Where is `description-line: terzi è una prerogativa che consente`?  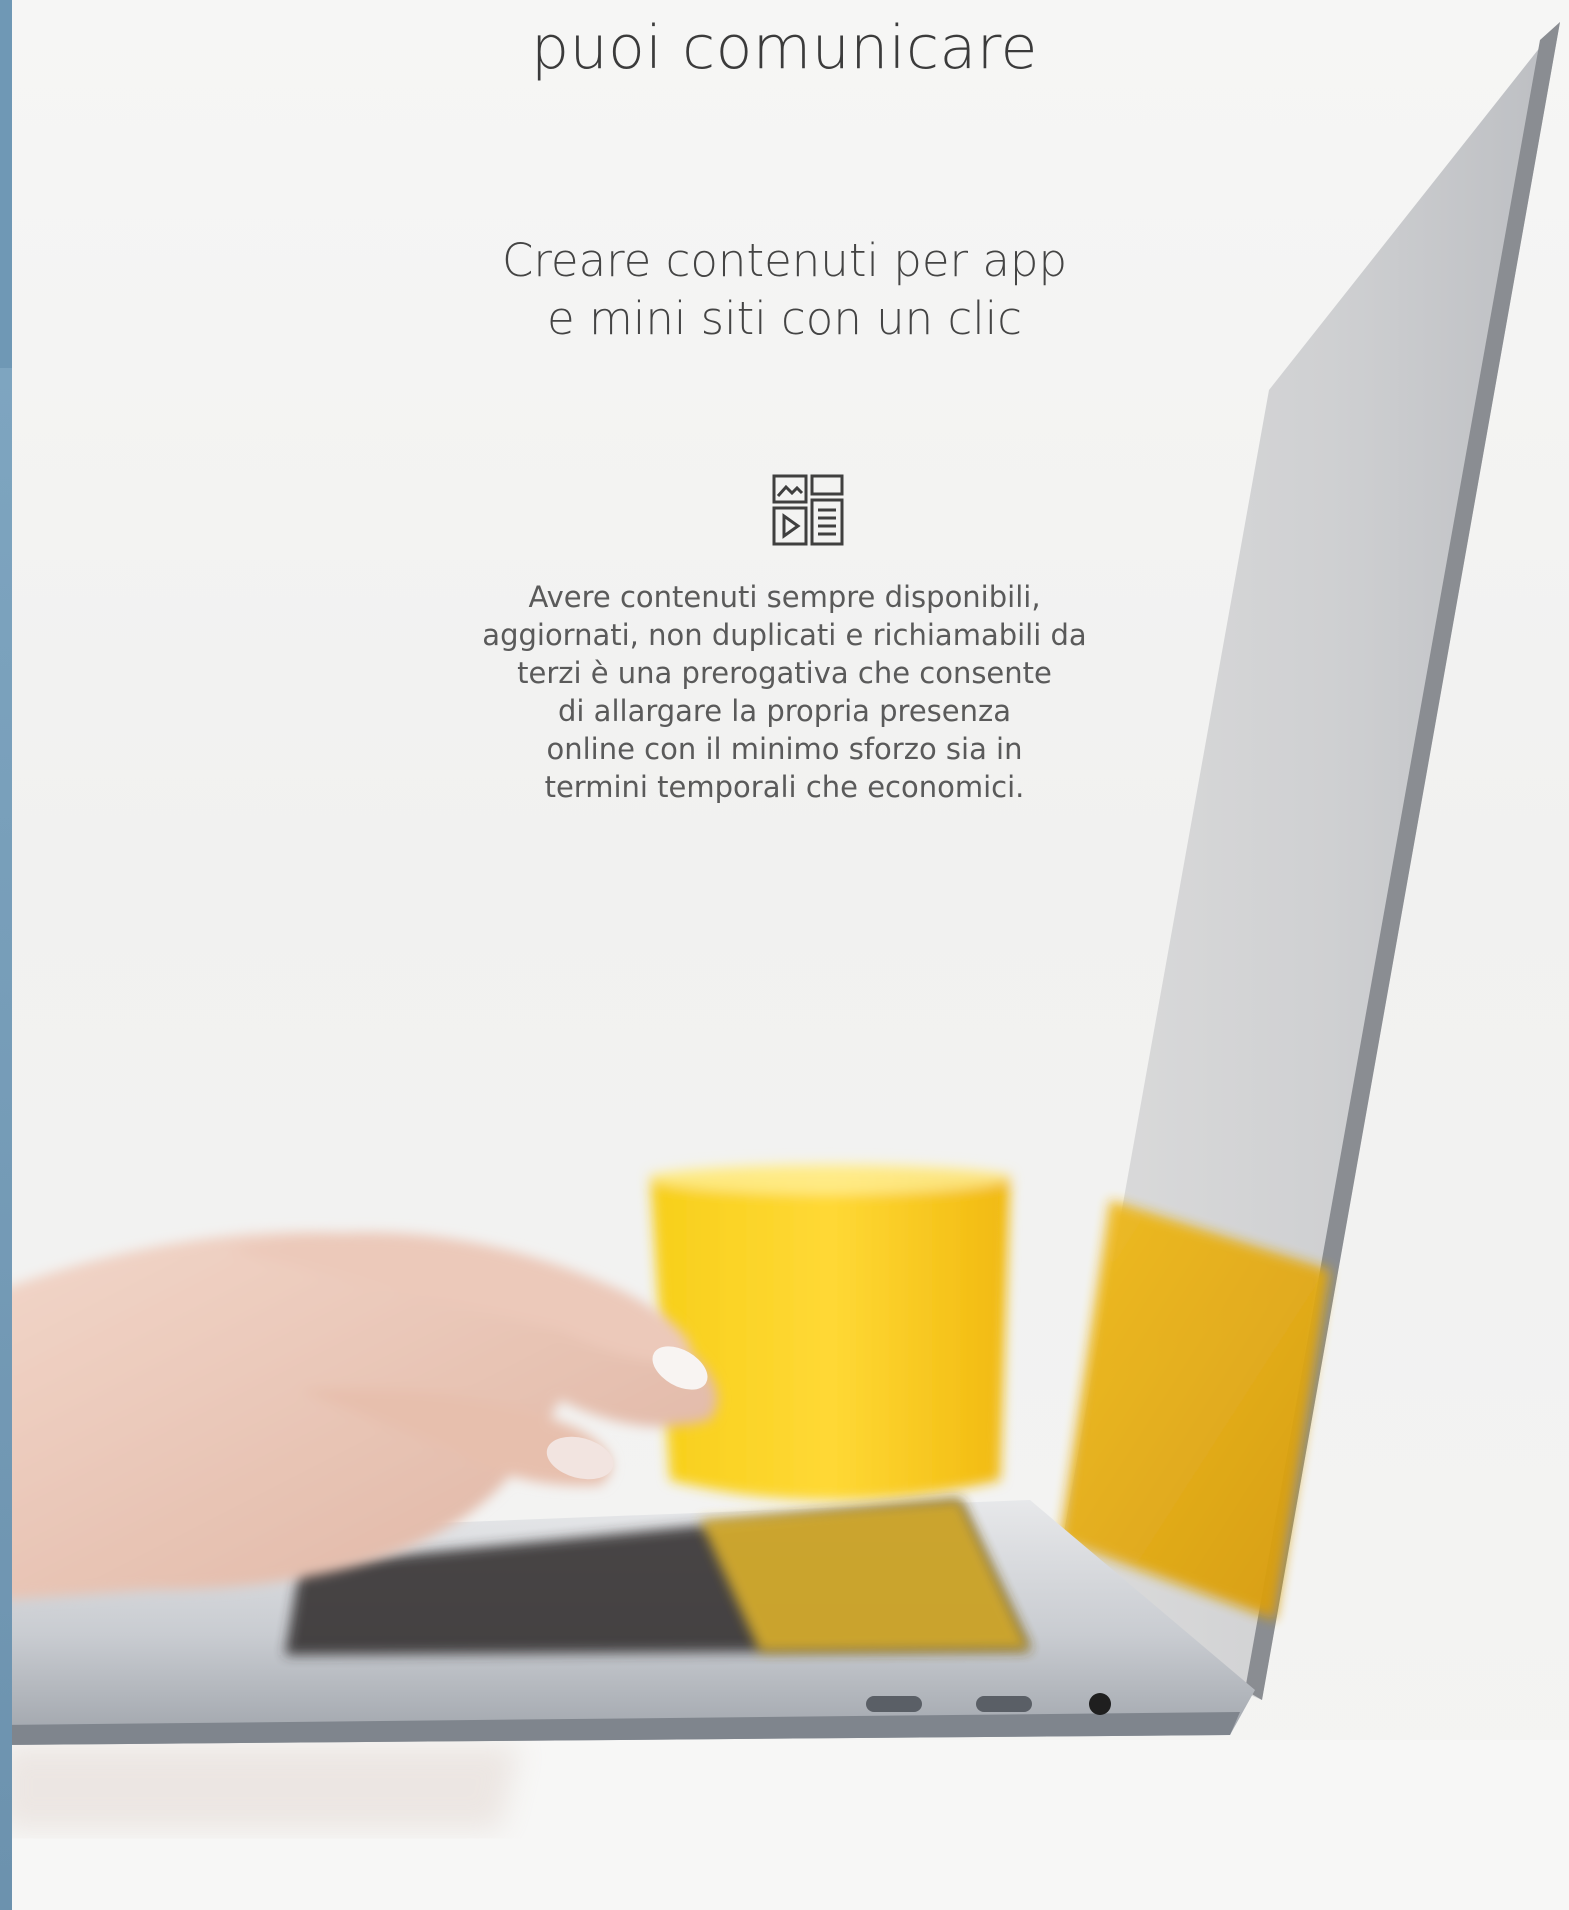 description-line: terzi è una prerogativa che consente is located at coordinates (784, 673).